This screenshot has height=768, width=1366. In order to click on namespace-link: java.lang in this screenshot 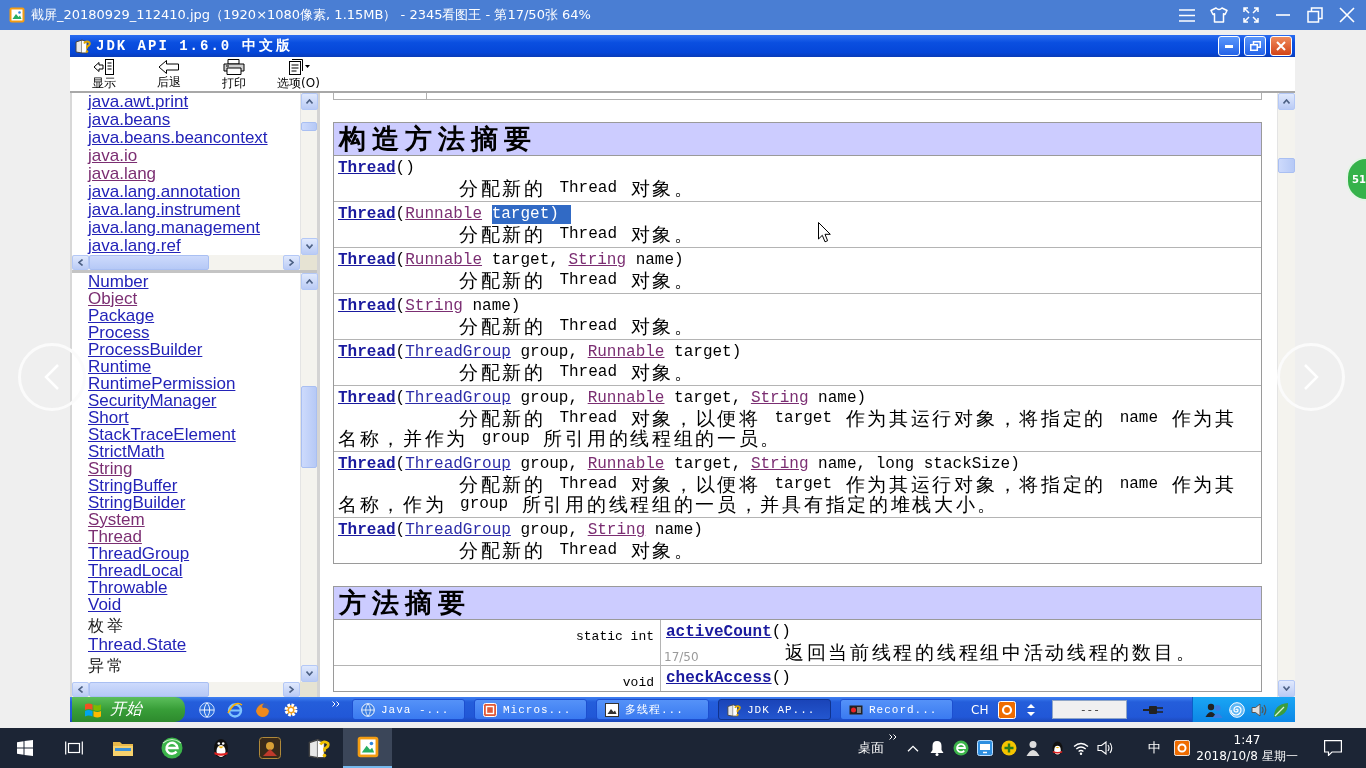, I will do `click(122, 174)`.